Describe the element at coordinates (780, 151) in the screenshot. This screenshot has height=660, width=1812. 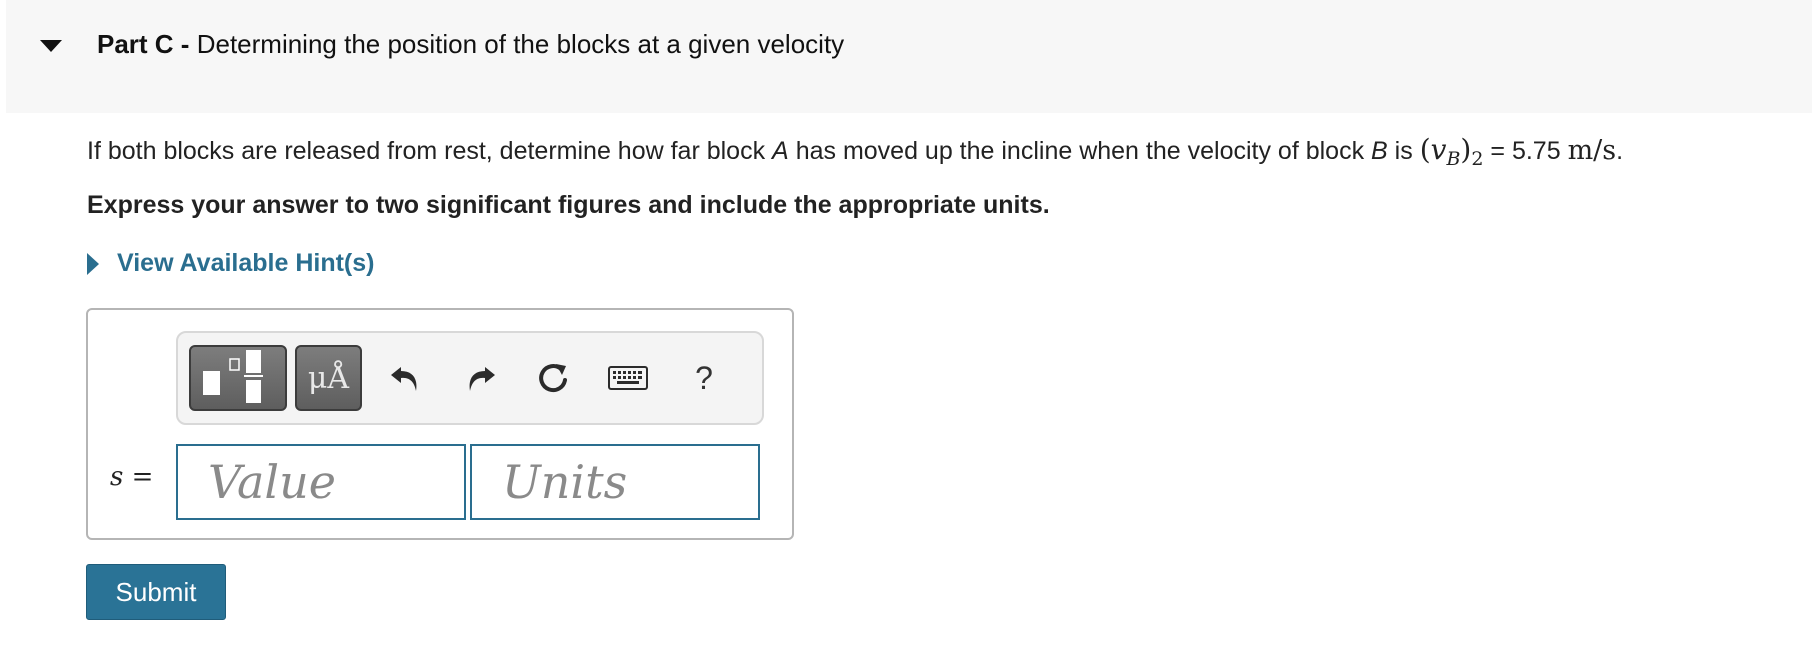
I see `block-a-label: A` at that location.